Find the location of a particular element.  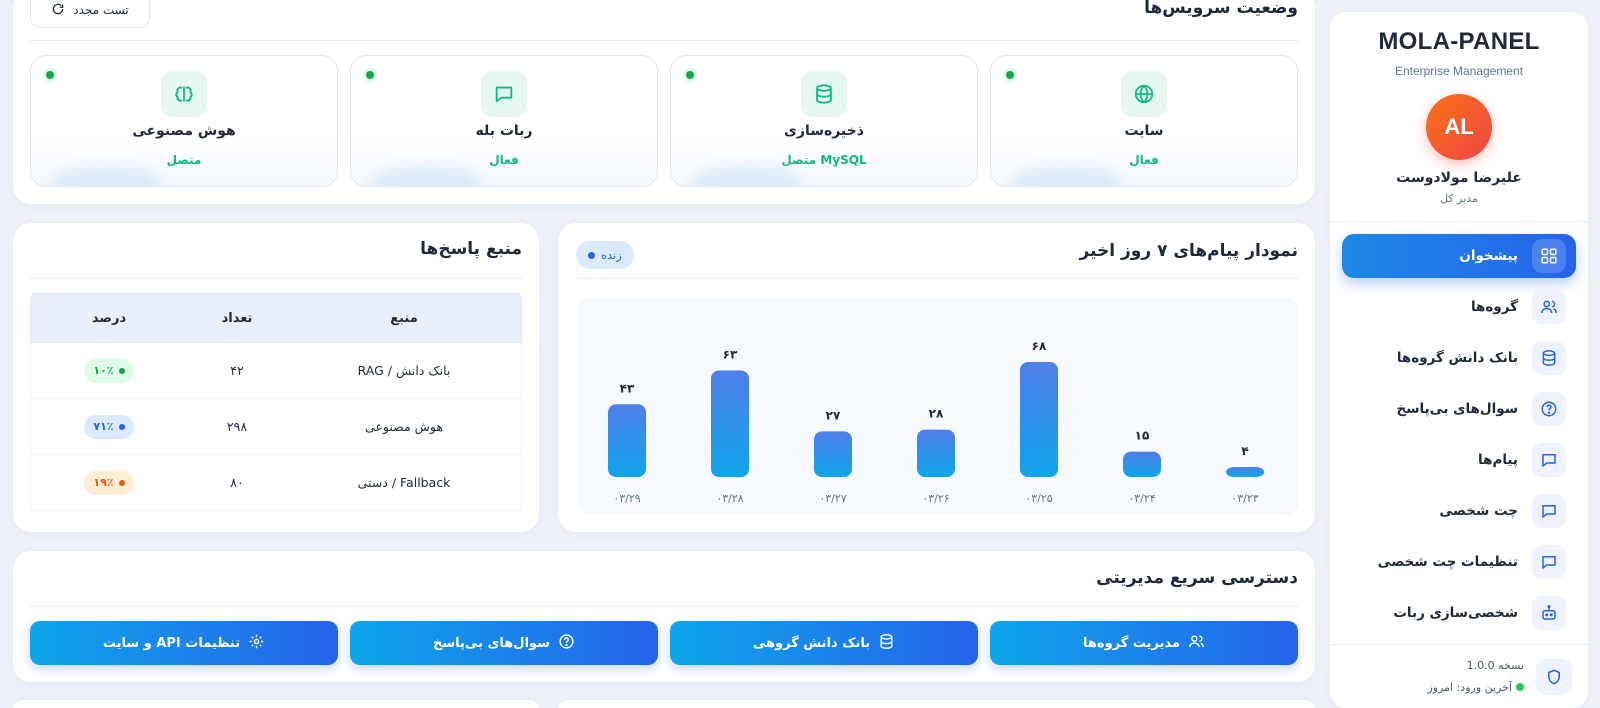

sources-divider is located at coordinates (276, 278).